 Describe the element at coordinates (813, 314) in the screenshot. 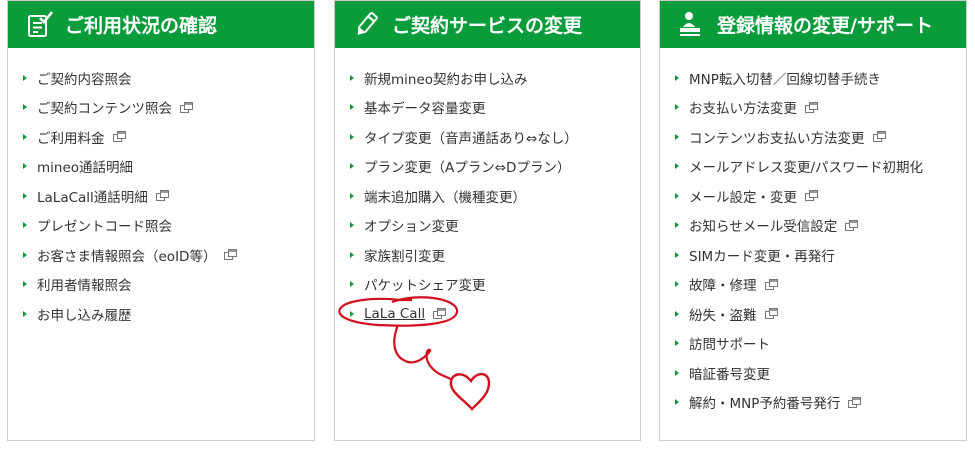

I see `list-item: 紛失・盗難` at that location.